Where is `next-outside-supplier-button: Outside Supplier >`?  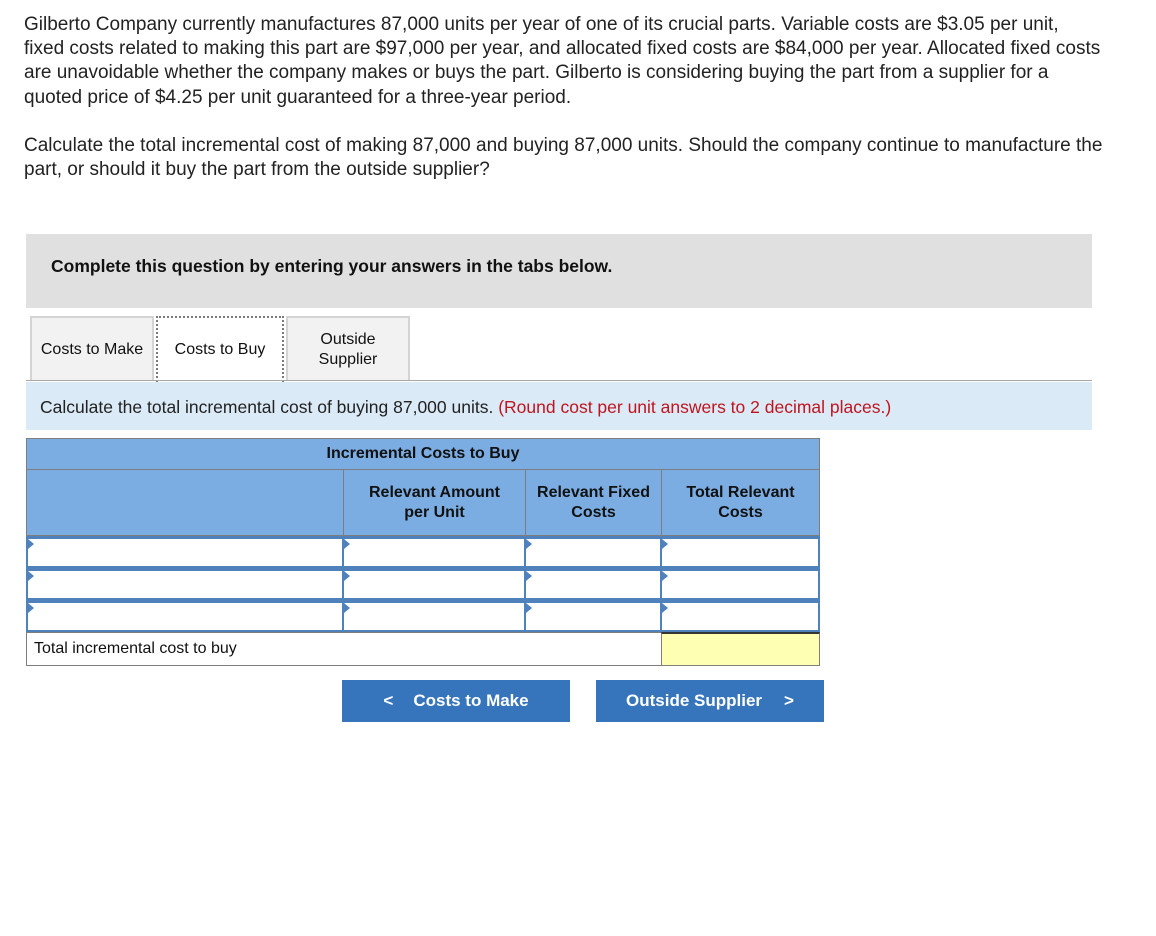 next-outside-supplier-button: Outside Supplier > is located at coordinates (710, 701).